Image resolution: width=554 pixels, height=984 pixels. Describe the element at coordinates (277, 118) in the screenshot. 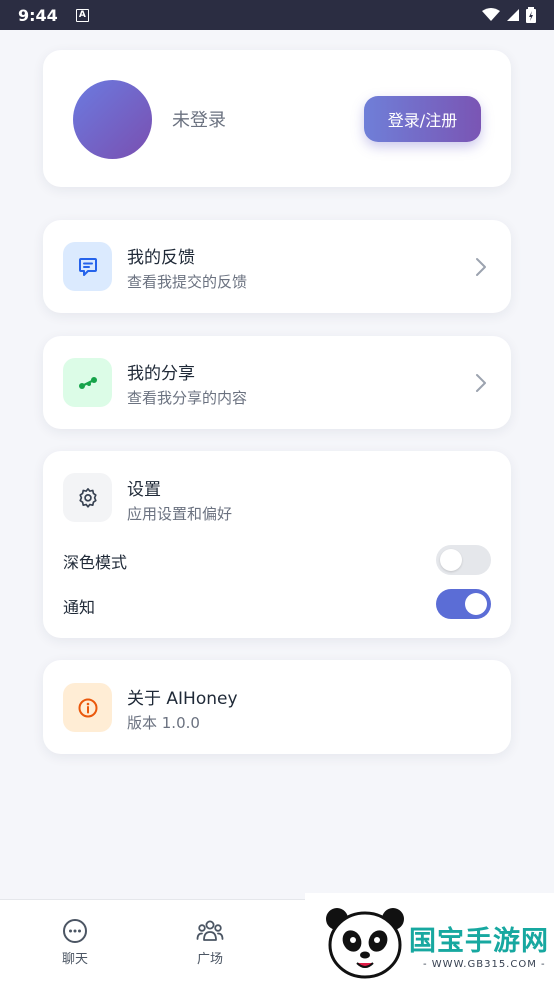

I see `profile-card: 未登录 登录/注册` at that location.